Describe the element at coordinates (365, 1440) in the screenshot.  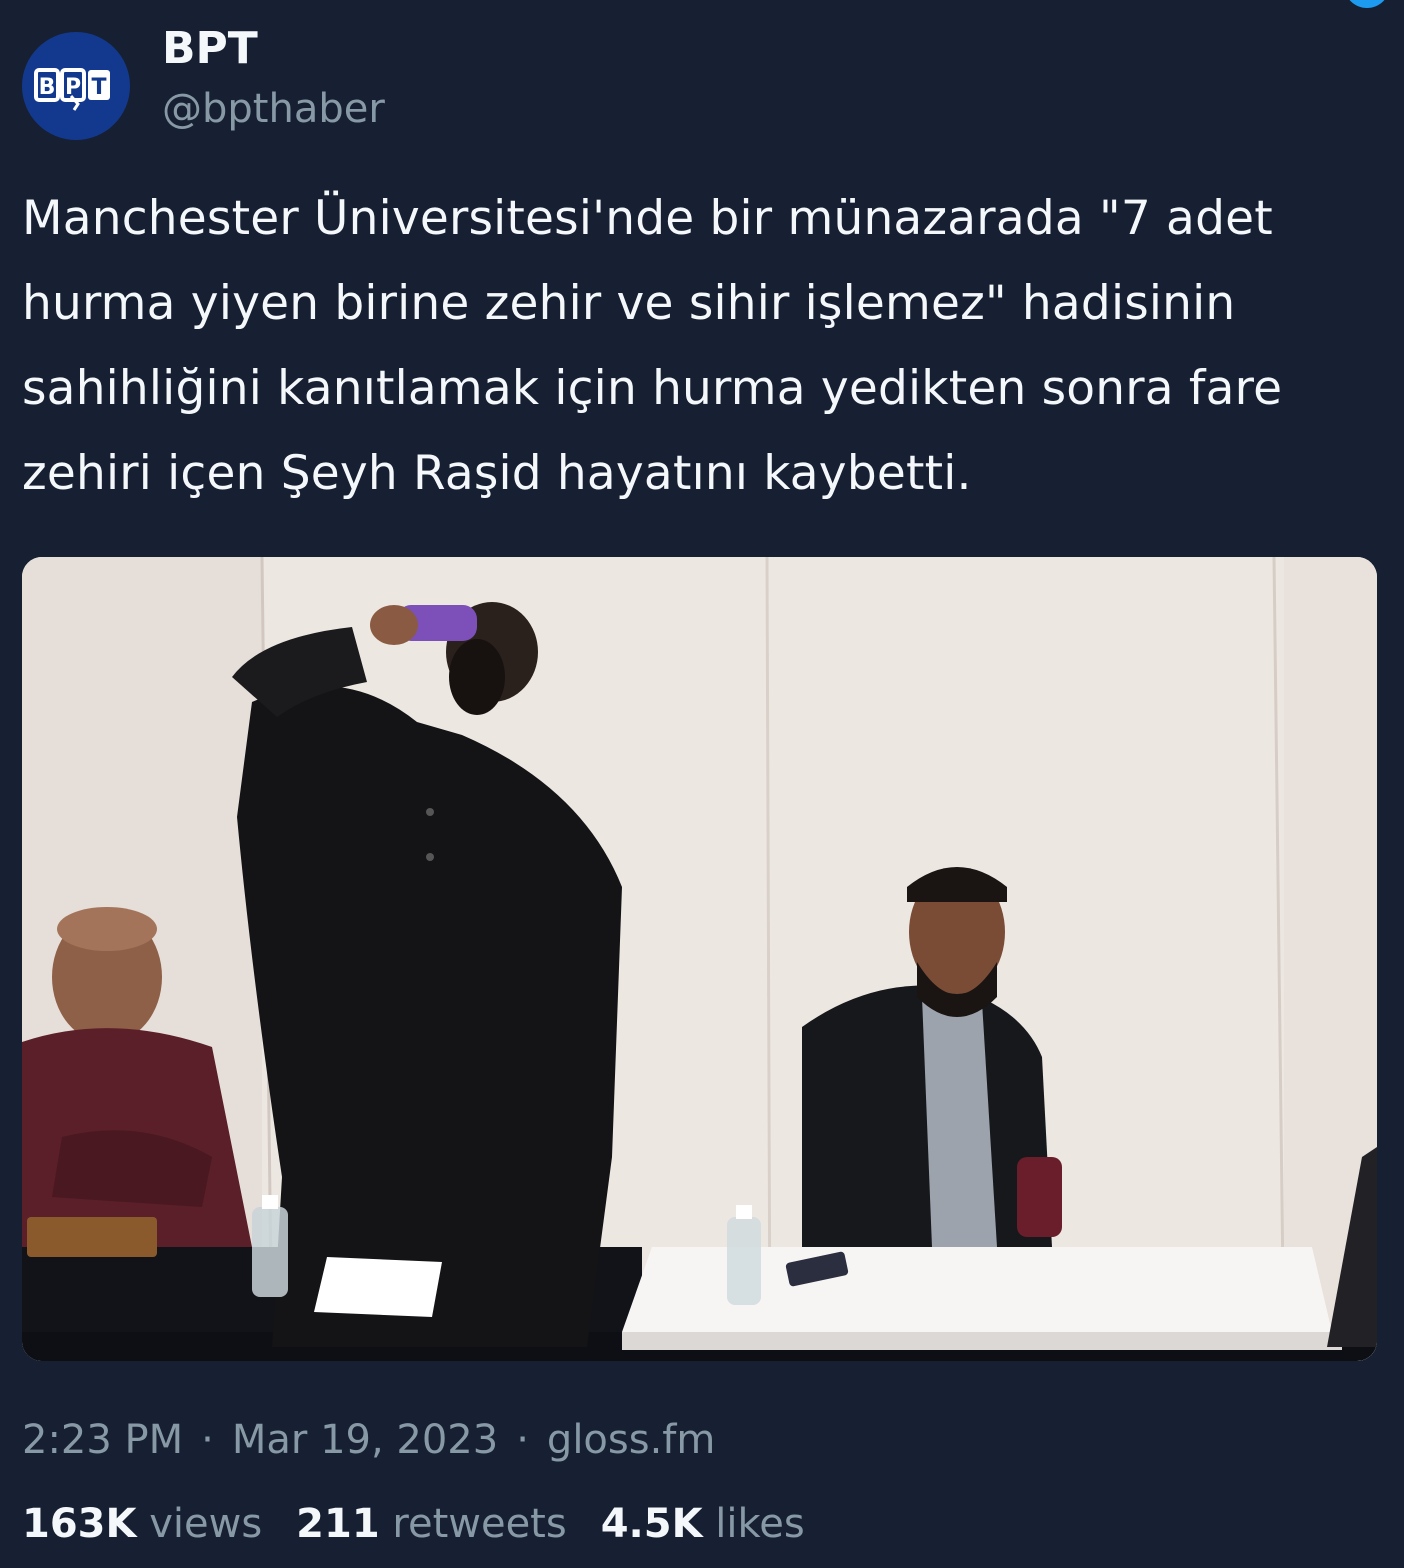
I see `tweet-date: Mar 19, 2023` at that location.